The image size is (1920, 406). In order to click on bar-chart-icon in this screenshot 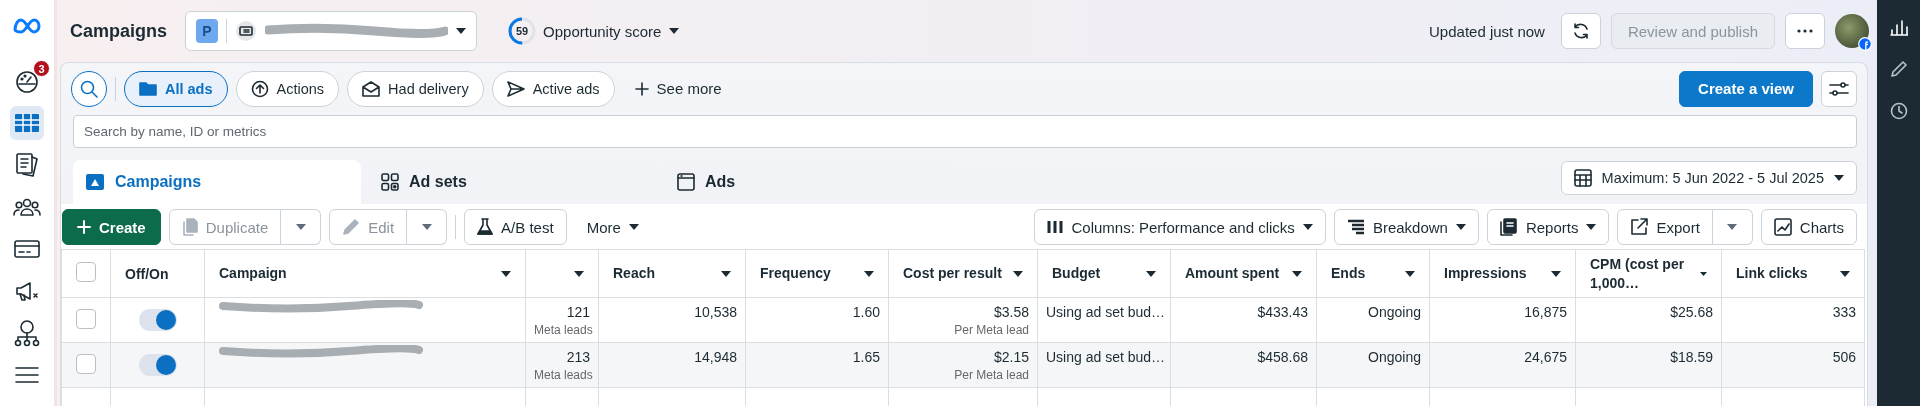, I will do `click(1898, 27)`.